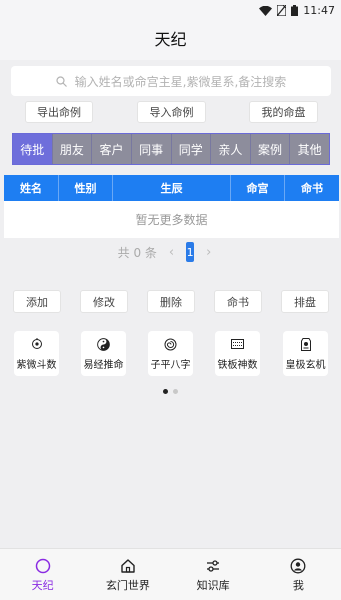 This screenshot has width=341, height=600. Describe the element at coordinates (128, 566) in the screenshot. I see `home-icon` at that location.